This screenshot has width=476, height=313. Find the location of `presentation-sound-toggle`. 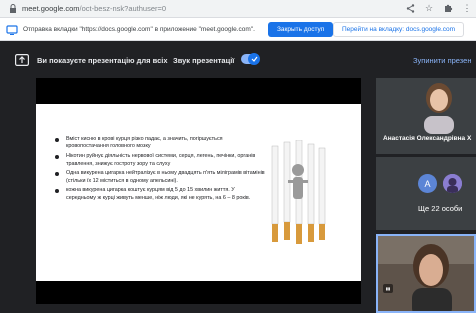

presentation-sound-toggle is located at coordinates (250, 59).